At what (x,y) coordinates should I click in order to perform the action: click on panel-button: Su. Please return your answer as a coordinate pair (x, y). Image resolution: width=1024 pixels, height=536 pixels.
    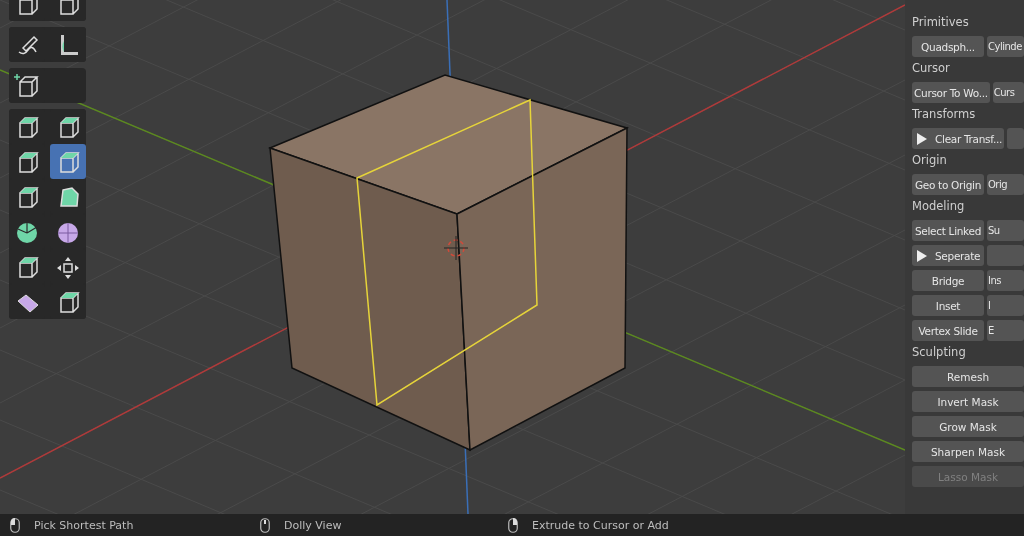
    Looking at the image, I should click on (1005, 230).